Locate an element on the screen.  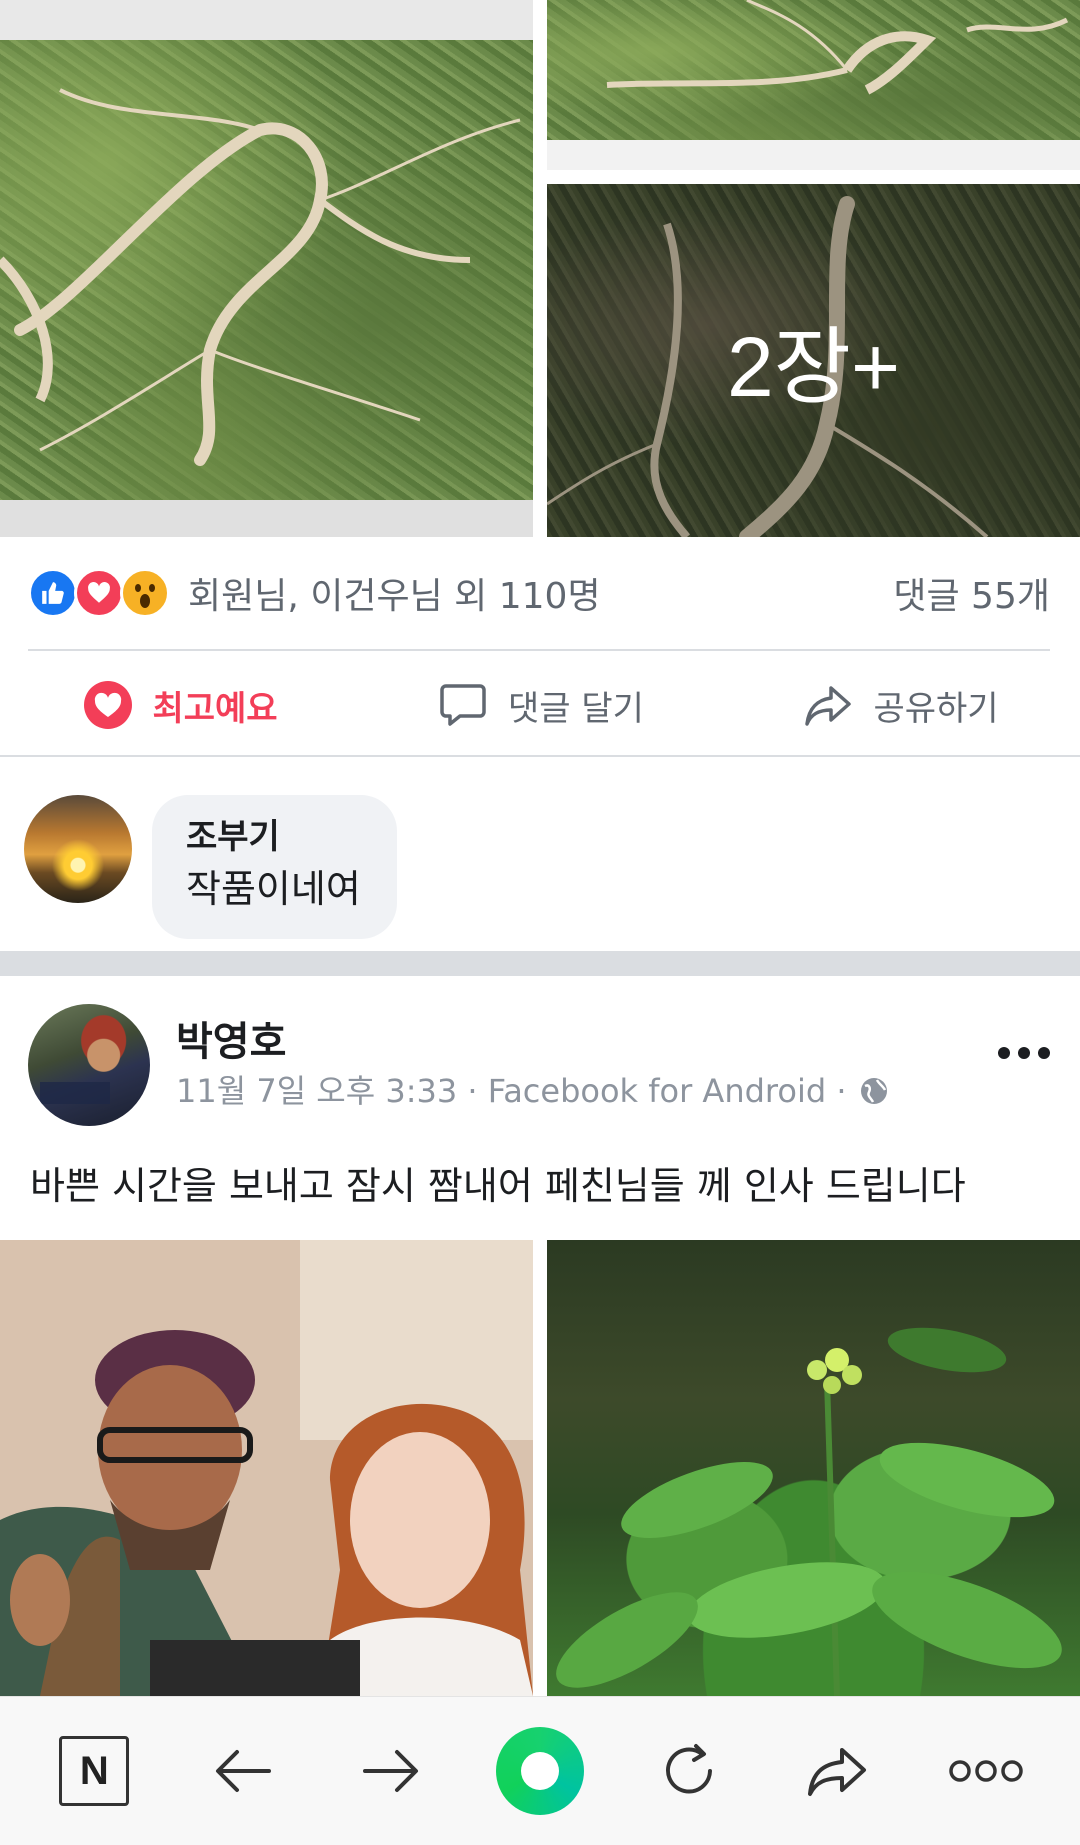
back-arrow-icon is located at coordinates (243, 1771).